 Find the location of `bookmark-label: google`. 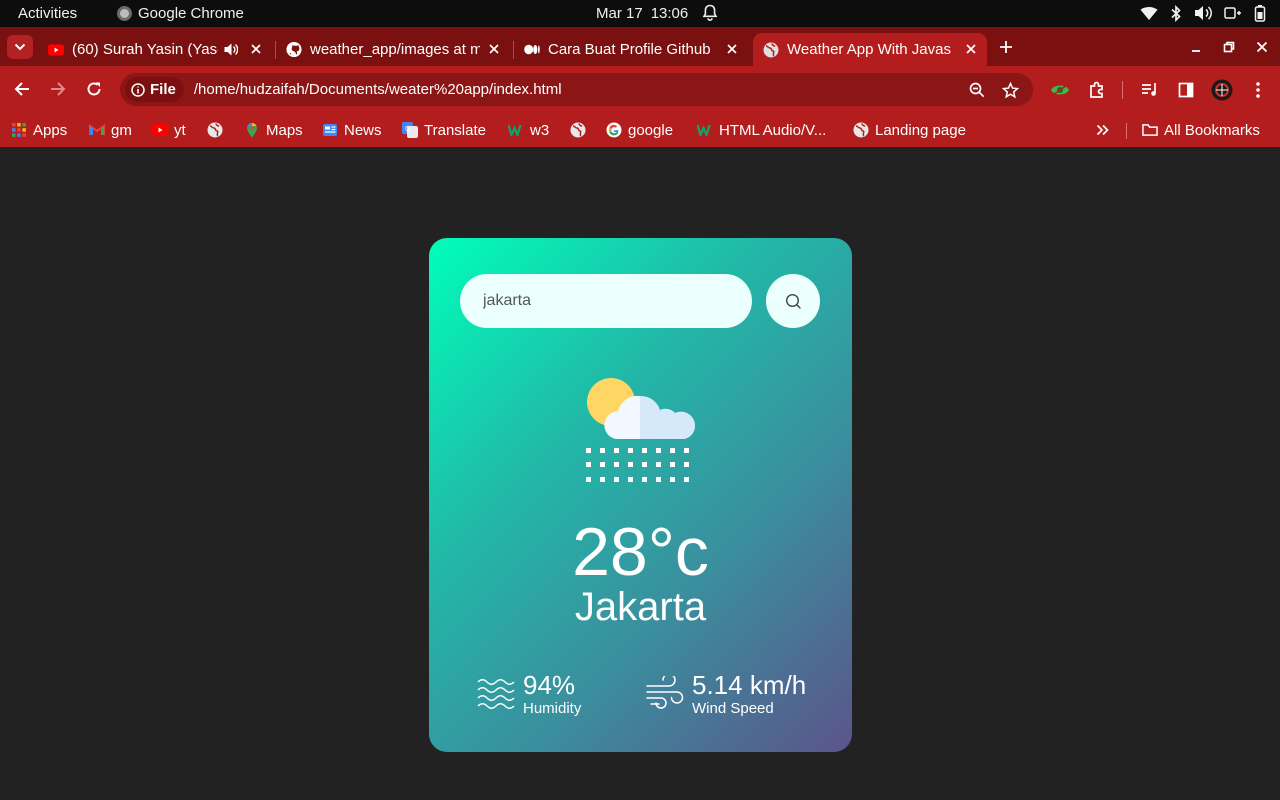

bookmark-label: google is located at coordinates (651, 130).